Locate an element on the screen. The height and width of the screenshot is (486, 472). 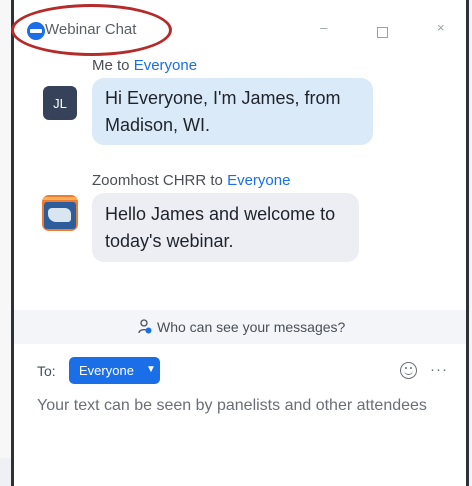
who-can-see-link: Who can see your messages? is located at coordinates (251, 327).